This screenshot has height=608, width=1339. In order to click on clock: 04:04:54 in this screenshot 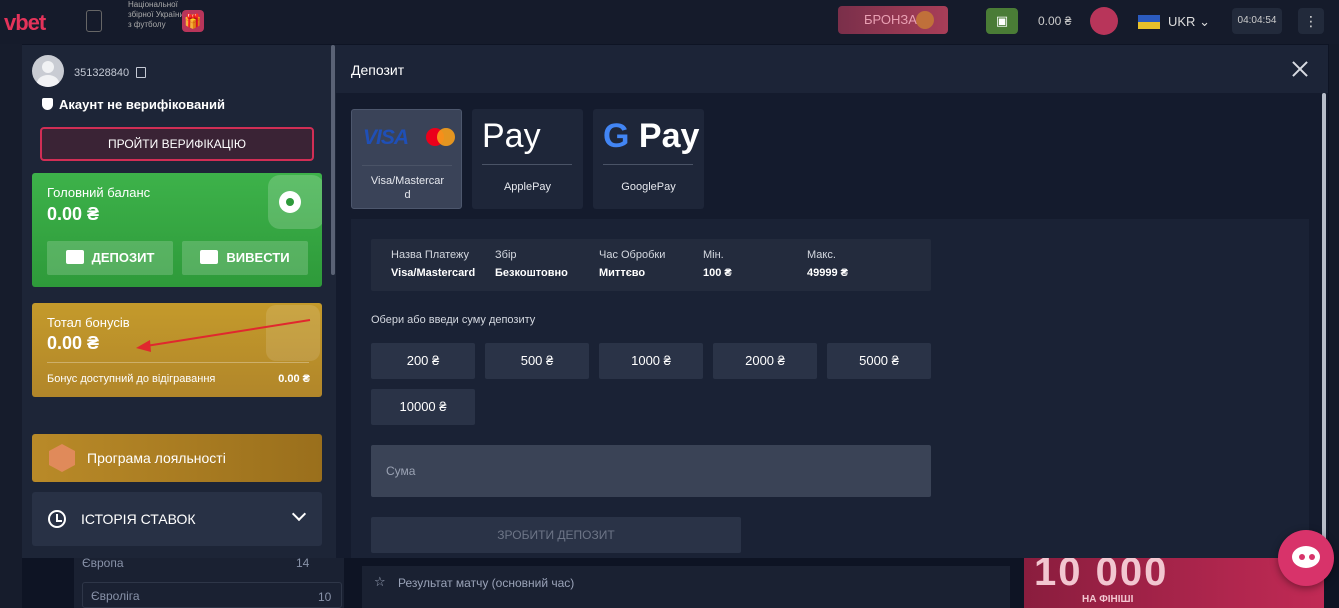, I will do `click(1257, 21)`.